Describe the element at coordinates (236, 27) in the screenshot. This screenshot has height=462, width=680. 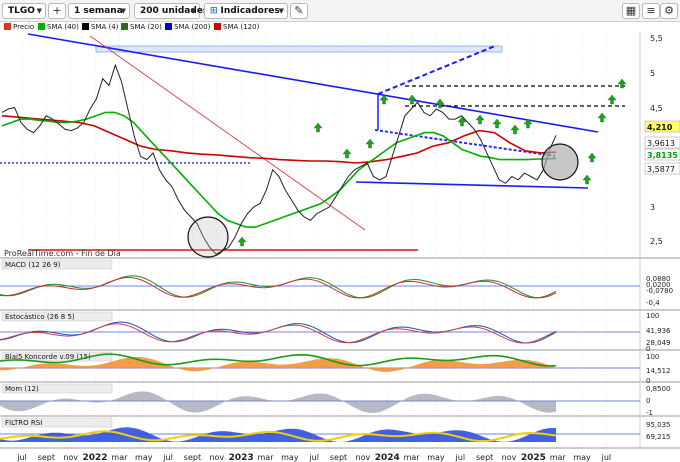
I see `legend-item-sma120: SMA (120)` at that location.